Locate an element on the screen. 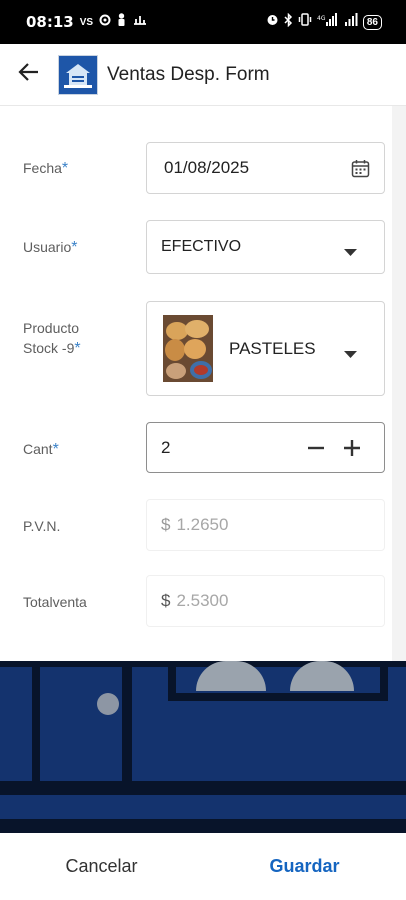 This screenshot has height=900, width=406. status-right: 4G 86 is located at coordinates (324, 22).